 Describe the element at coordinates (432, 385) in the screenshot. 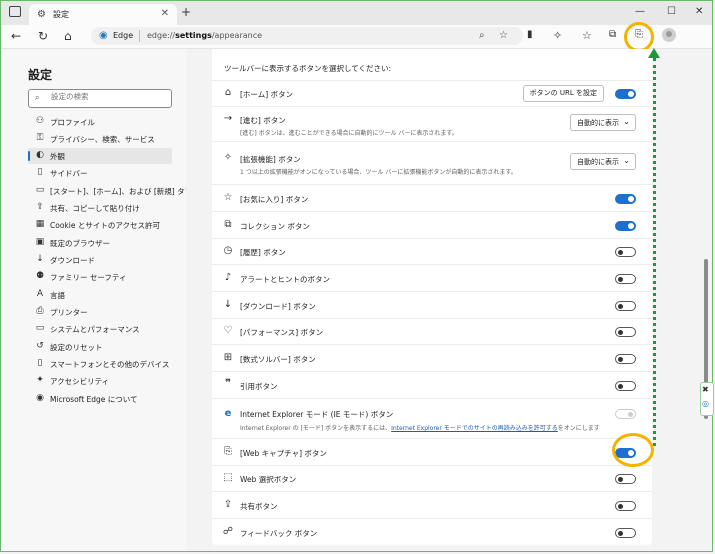

I see `row-citation: ❞ 引用ボタン` at that location.